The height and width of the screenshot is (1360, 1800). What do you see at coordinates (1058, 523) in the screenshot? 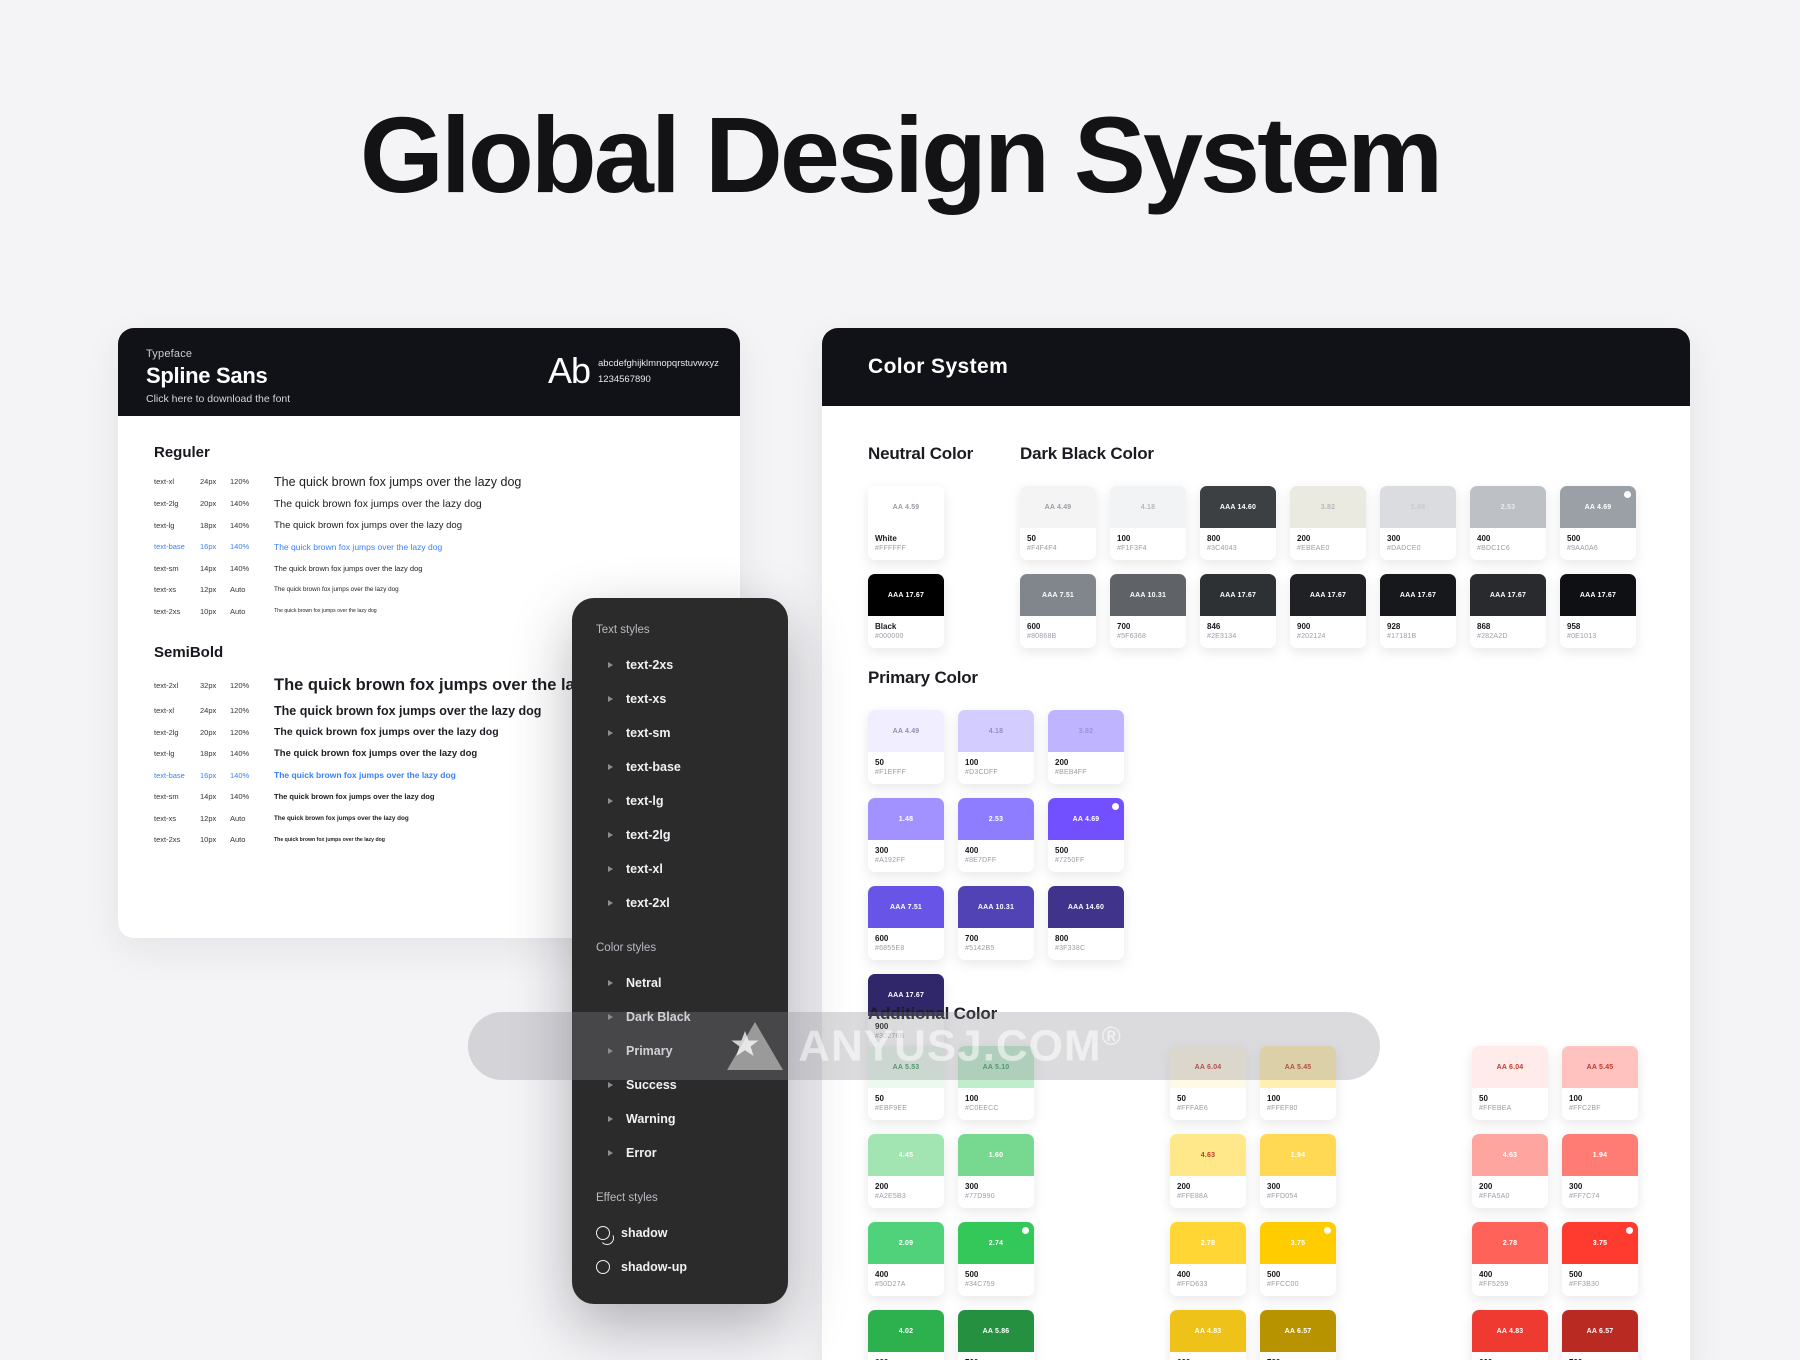
I see `color-swatch: AA 4.49 50 #F4F4F4` at bounding box center [1058, 523].